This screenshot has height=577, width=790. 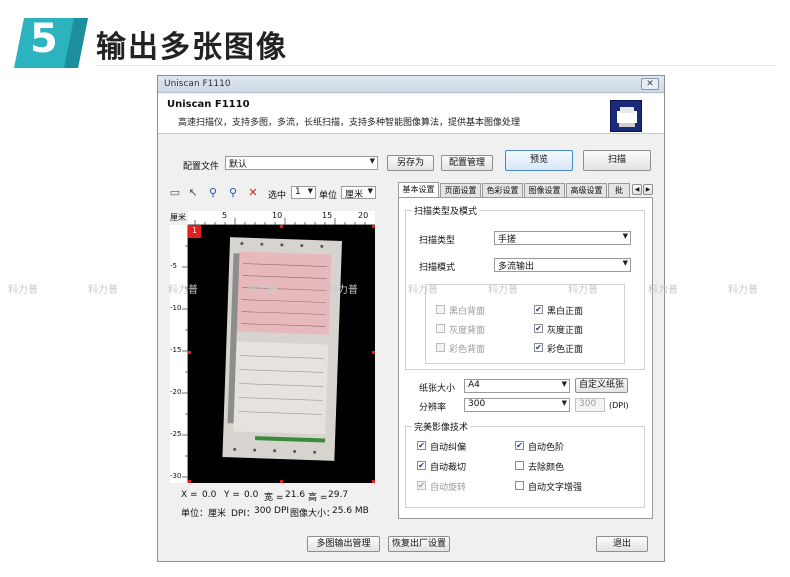 What do you see at coordinates (411, 84) in the screenshot?
I see `window-titlebar: Uniscan F1110 ✕` at bounding box center [411, 84].